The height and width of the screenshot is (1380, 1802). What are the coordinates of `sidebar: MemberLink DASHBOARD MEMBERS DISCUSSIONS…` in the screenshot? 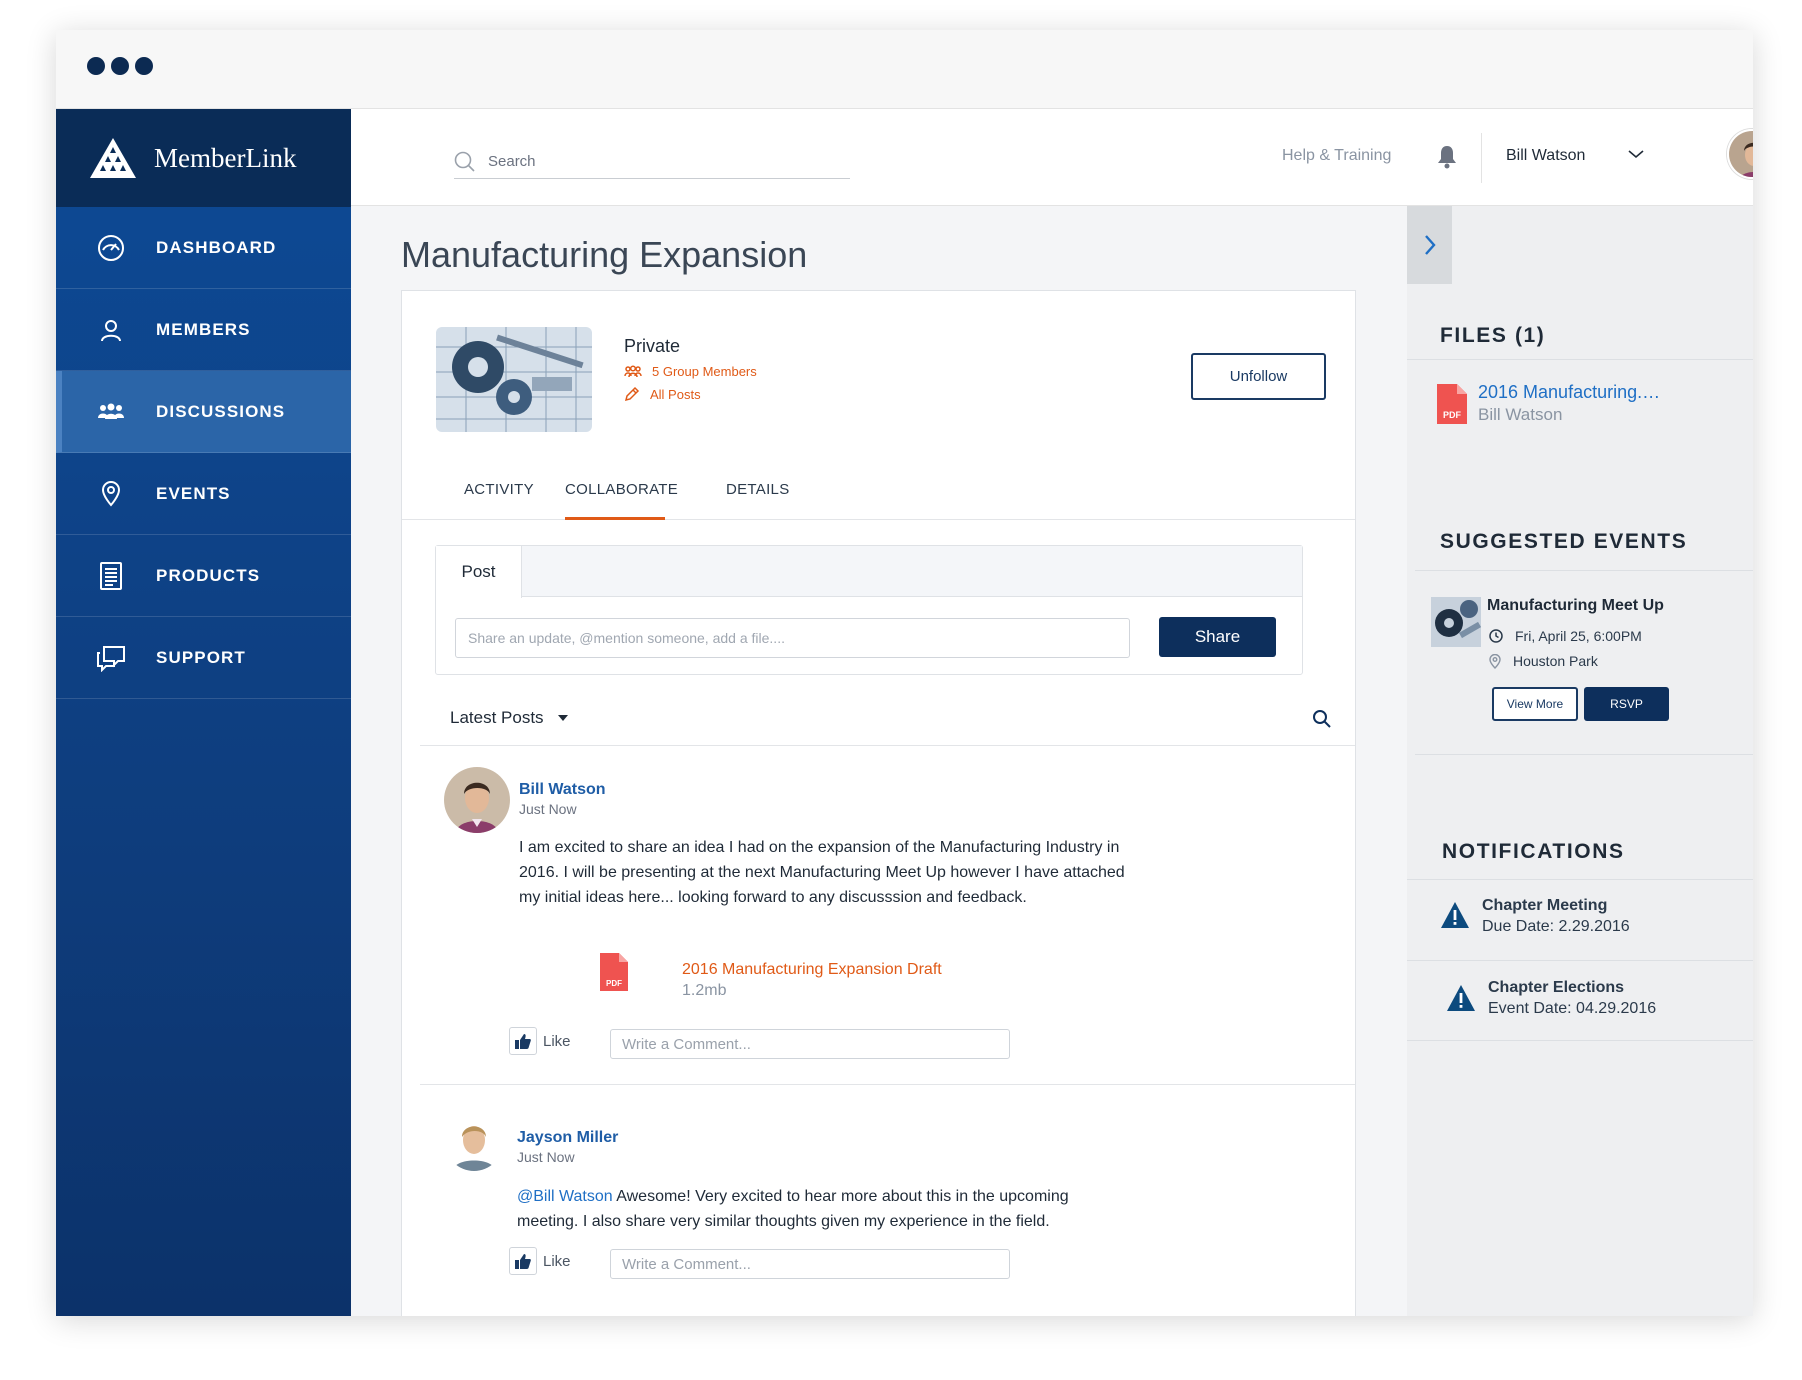 It's located at (203, 712).